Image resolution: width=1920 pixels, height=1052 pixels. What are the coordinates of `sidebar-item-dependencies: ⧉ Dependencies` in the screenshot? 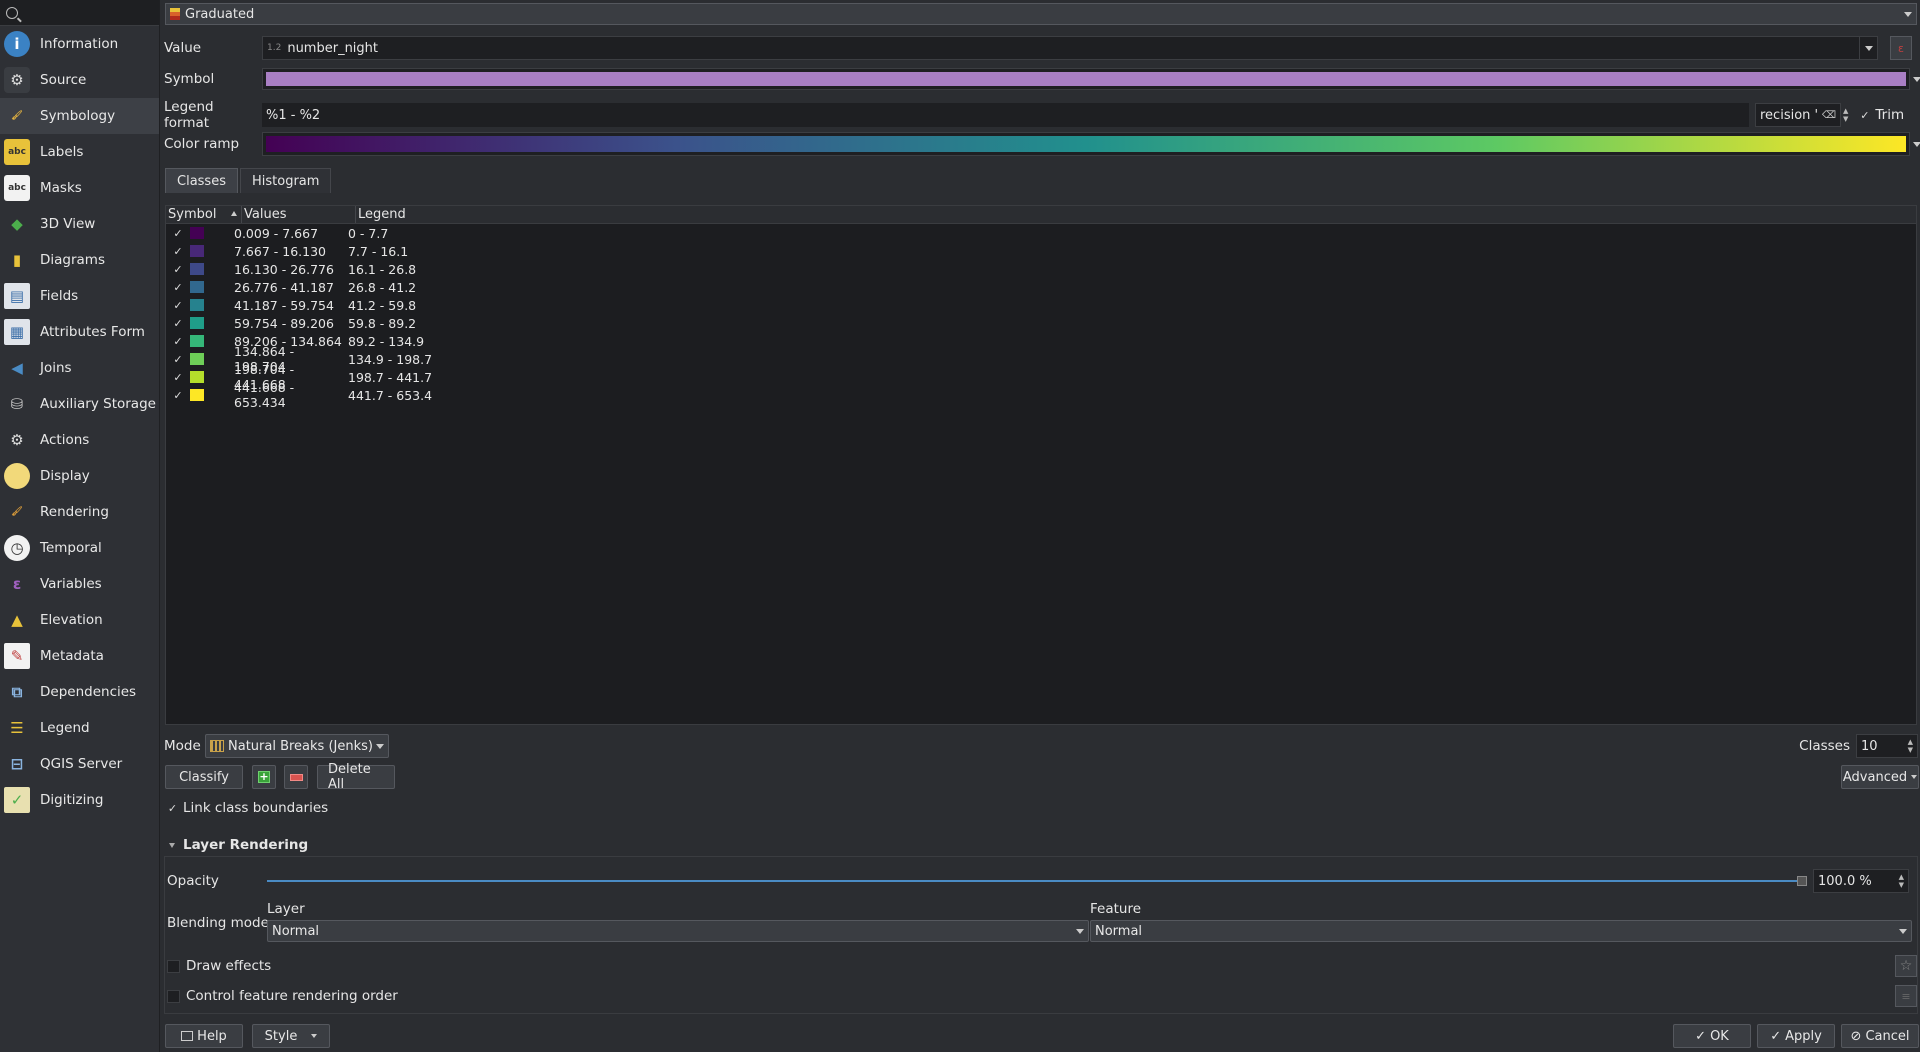 It's located at (79, 692).